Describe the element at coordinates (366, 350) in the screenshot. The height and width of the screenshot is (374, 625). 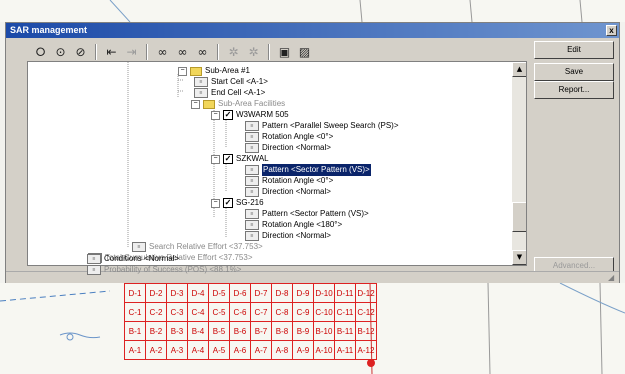
I see `grid-cell: A-12` at that location.